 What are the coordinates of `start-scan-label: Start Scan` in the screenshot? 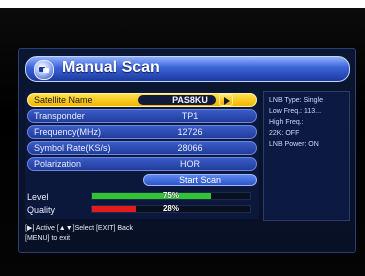 It's located at (200, 180).